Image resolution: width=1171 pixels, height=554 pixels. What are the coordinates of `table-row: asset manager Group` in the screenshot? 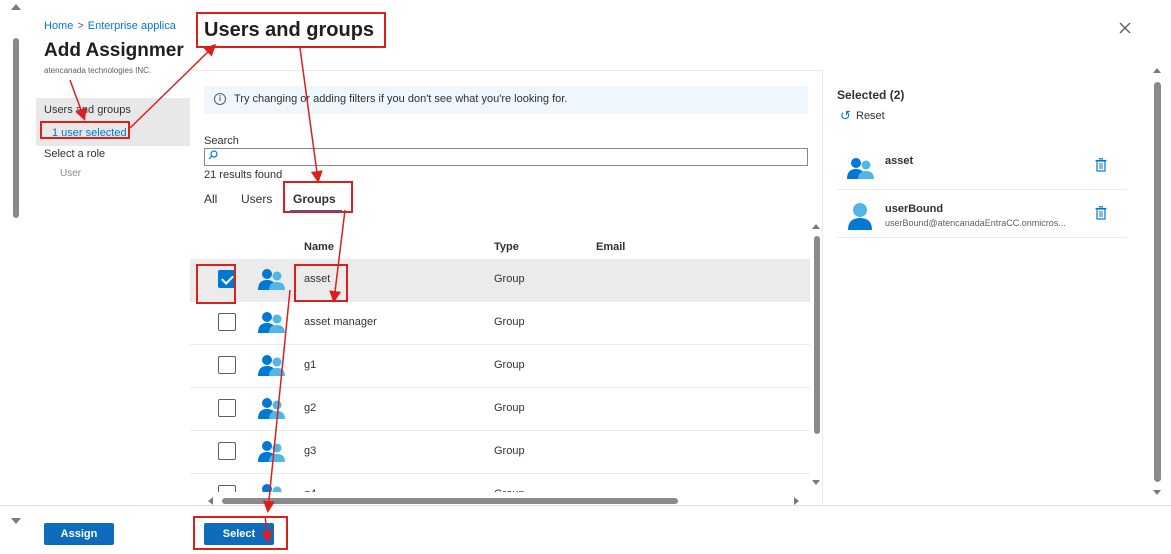 It's located at (500, 323).